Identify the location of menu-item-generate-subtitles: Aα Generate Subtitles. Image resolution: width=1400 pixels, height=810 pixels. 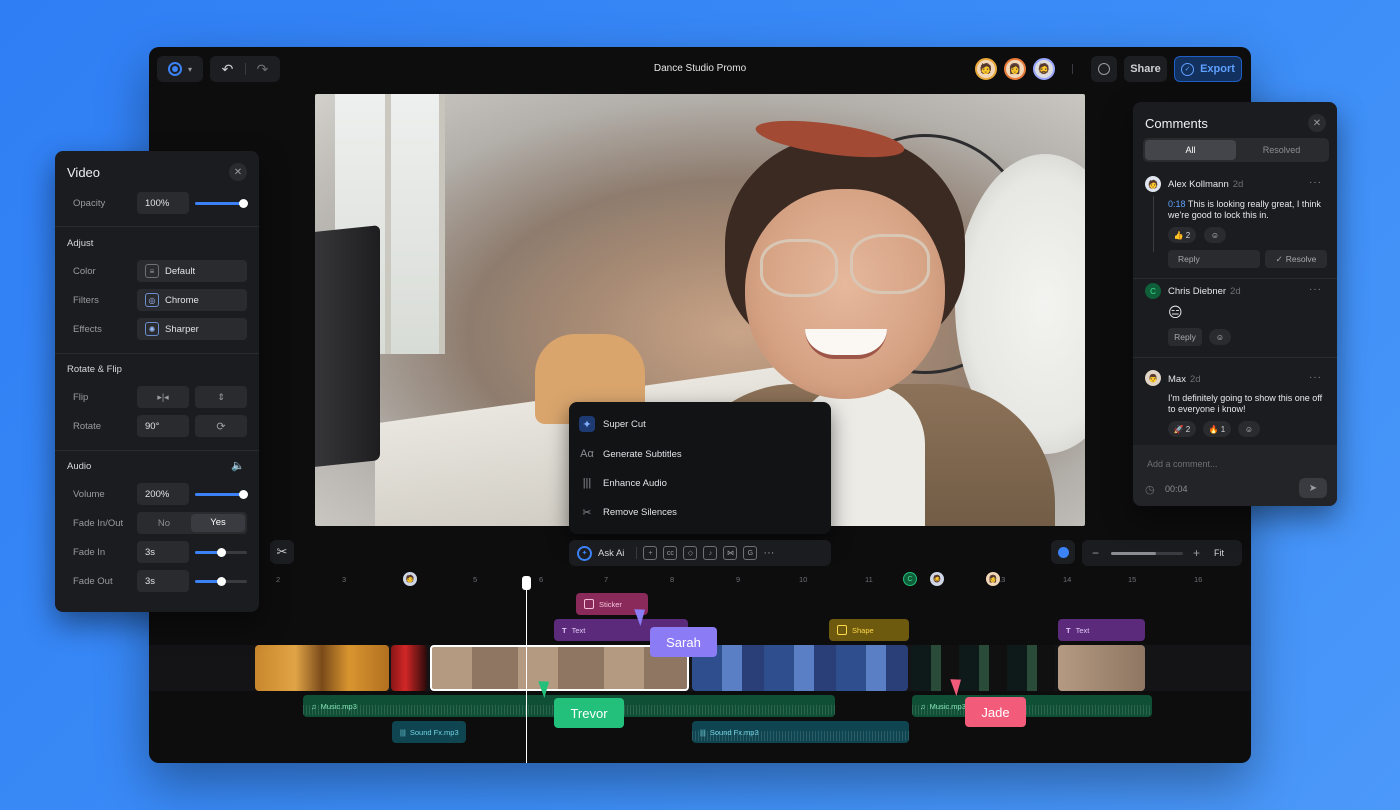
(630, 454).